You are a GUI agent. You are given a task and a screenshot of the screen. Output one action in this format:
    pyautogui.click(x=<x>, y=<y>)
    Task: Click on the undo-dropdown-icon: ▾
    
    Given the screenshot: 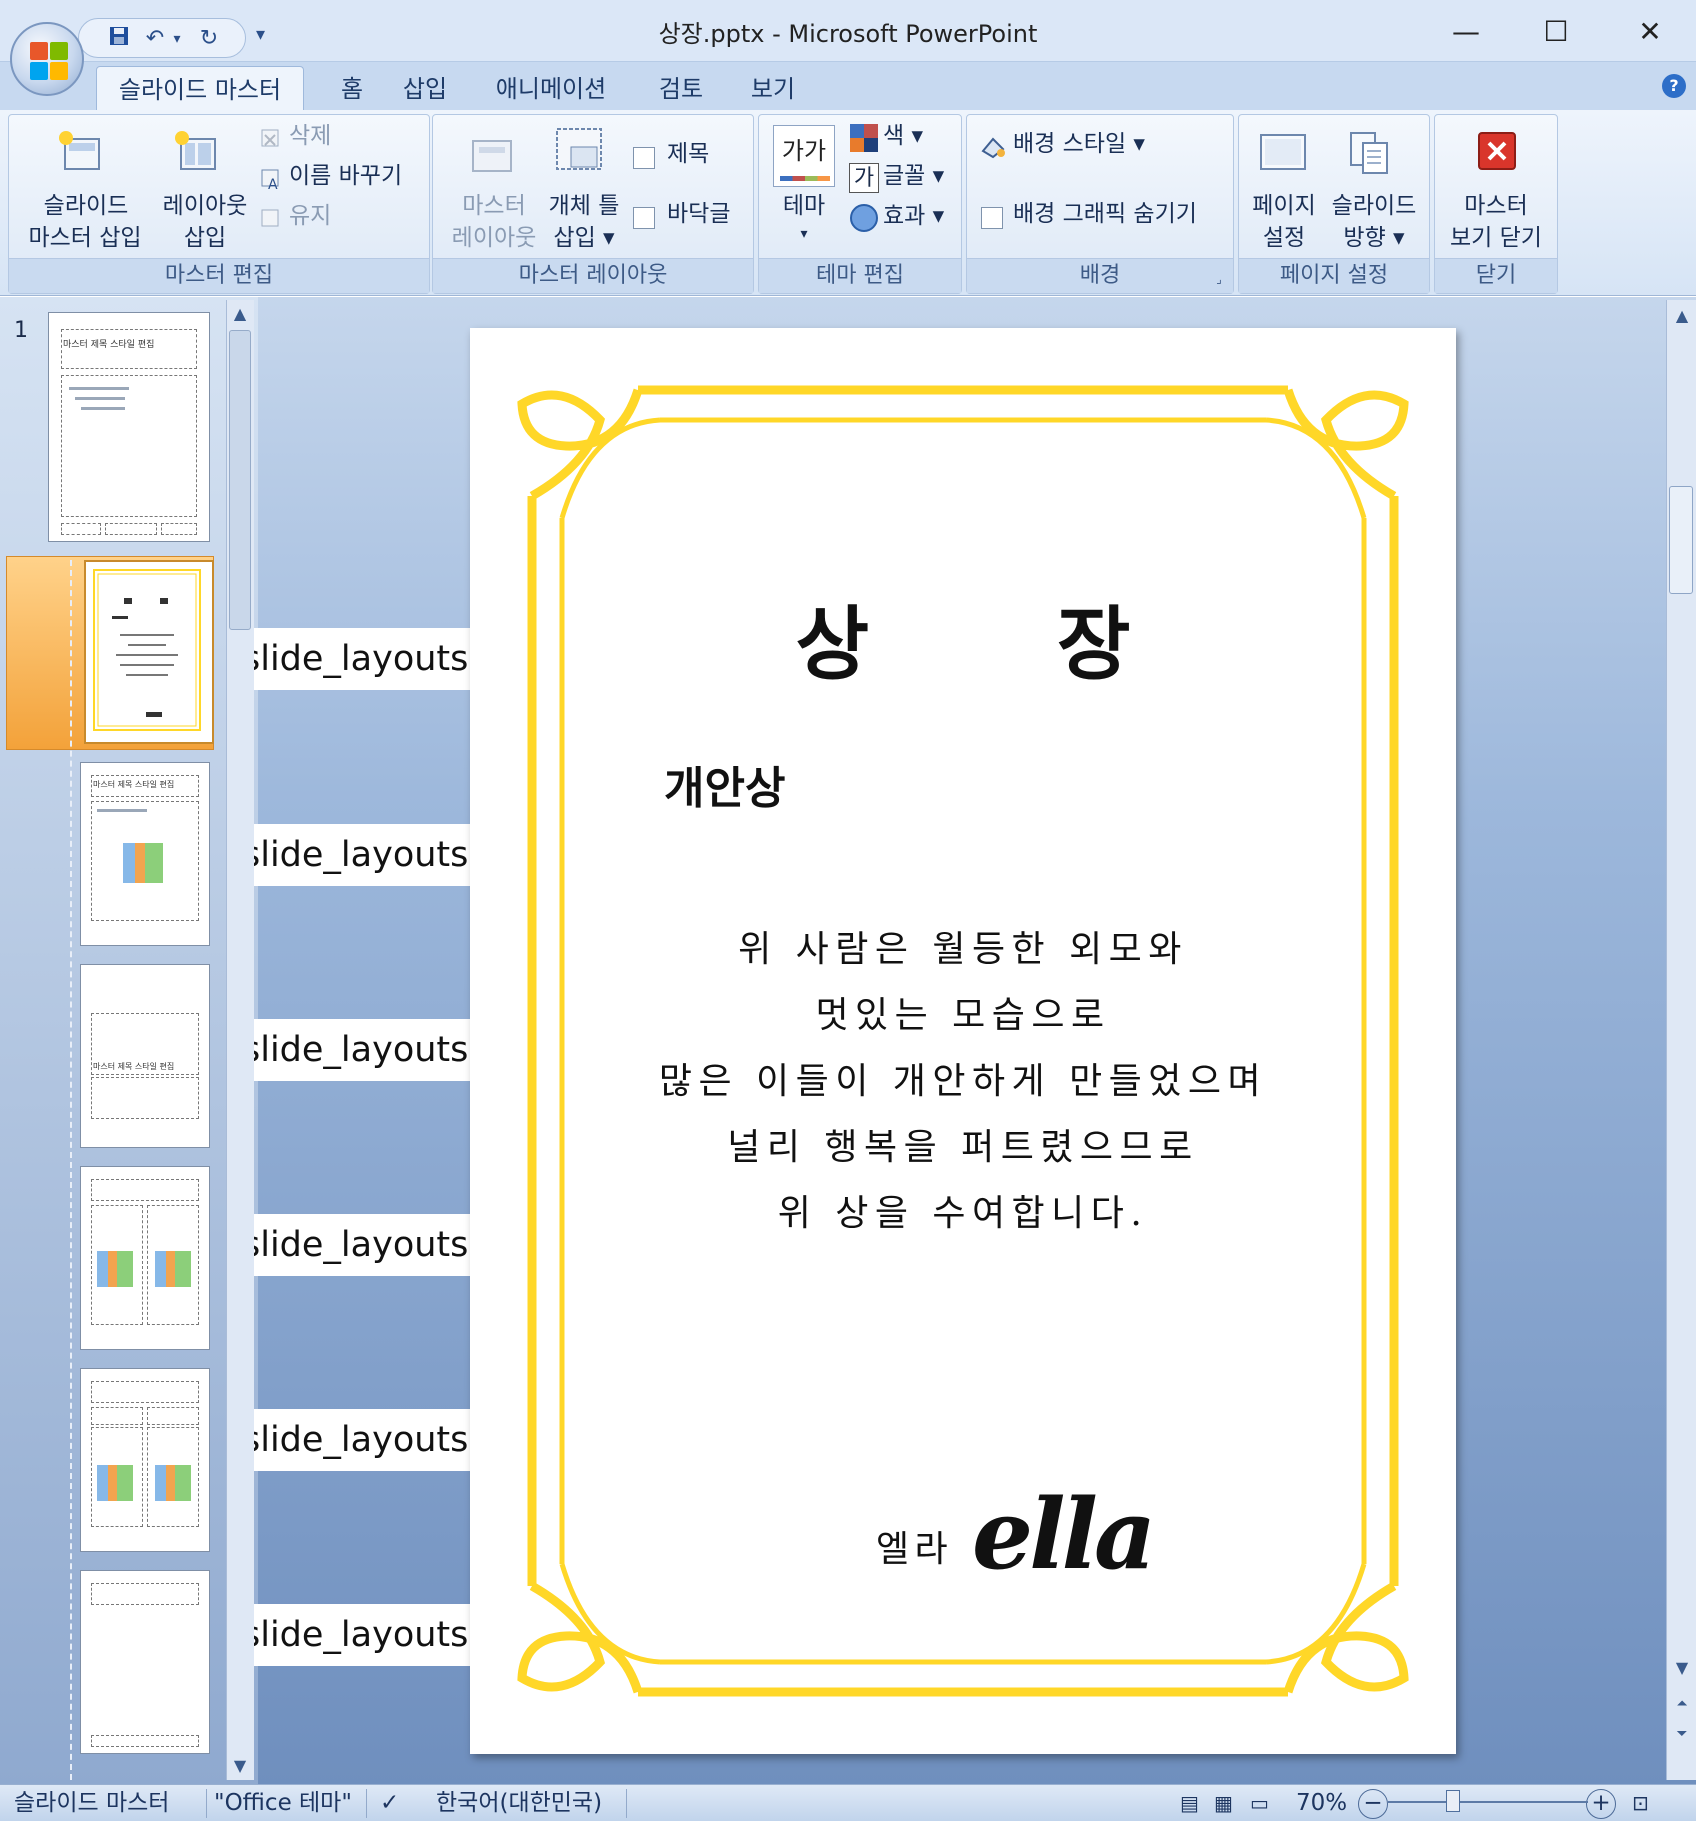 What is the action you would take?
    pyautogui.click(x=177, y=39)
    